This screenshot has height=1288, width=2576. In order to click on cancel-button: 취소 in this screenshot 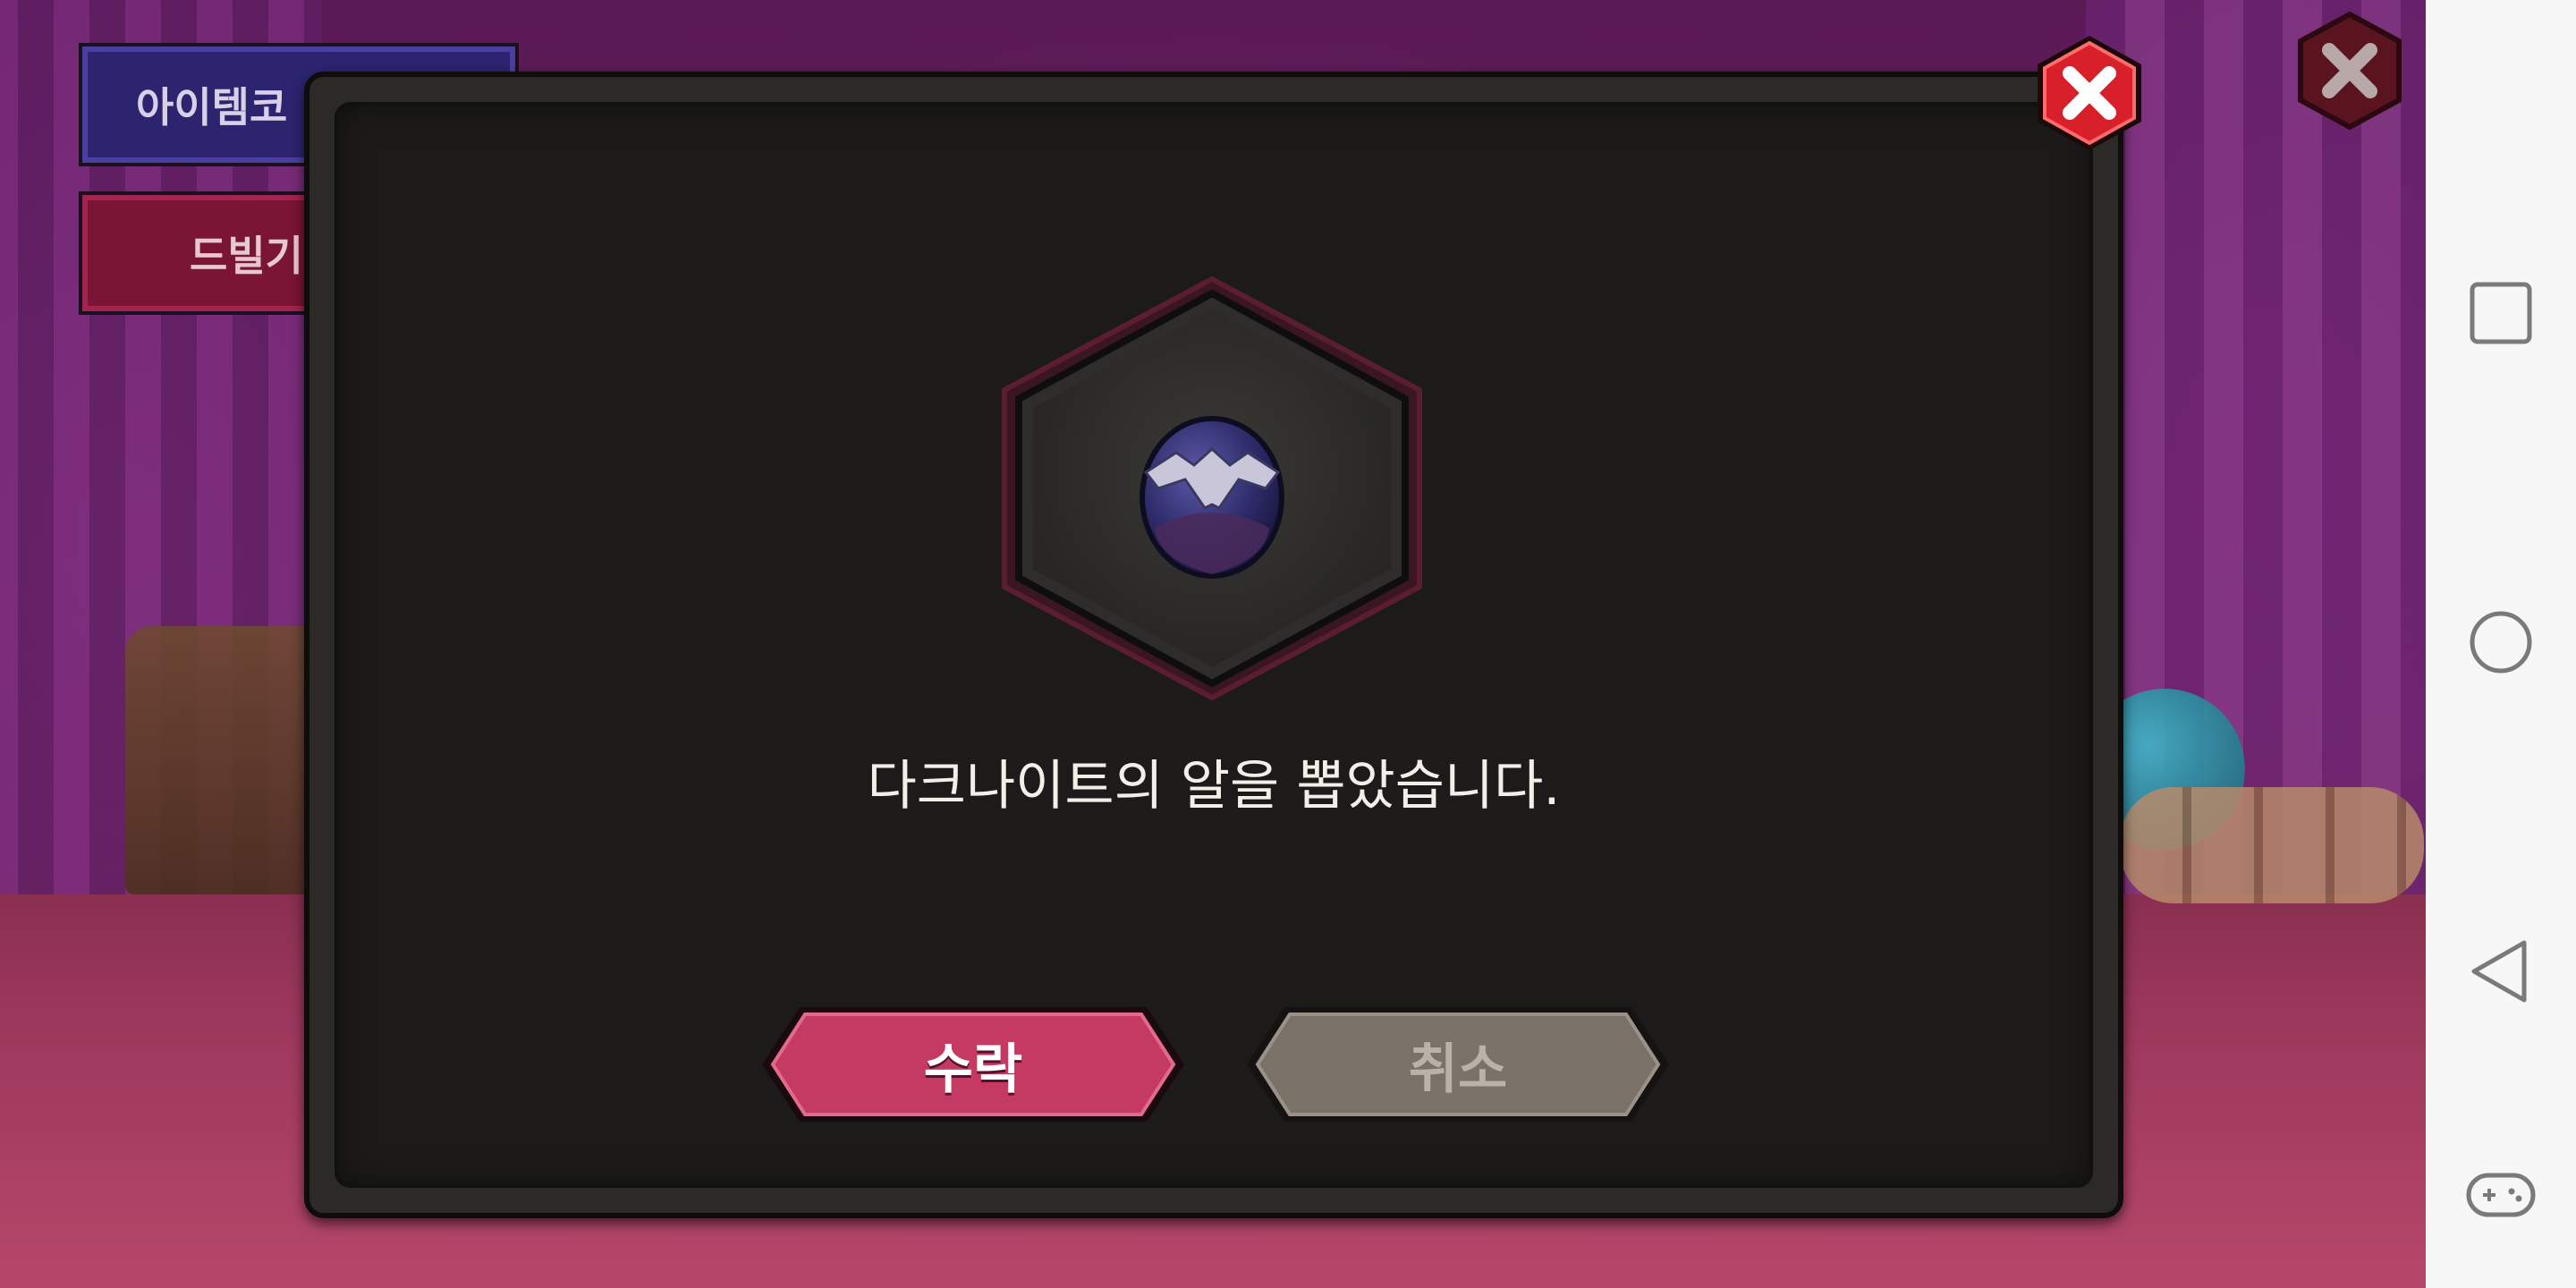, I will do `click(1458, 1064)`.